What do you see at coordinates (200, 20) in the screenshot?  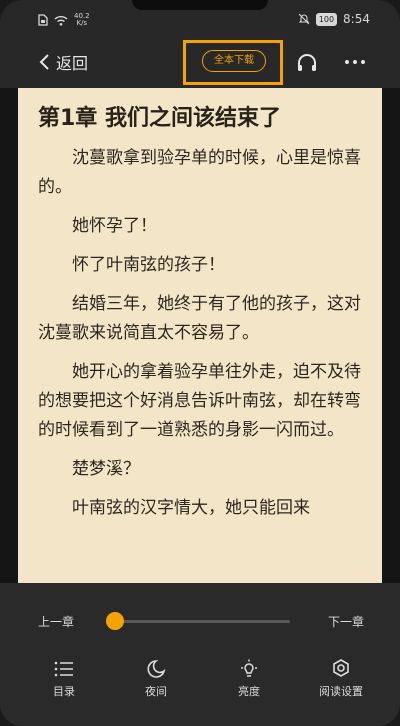 I see `status-bar: 40.2 K/s 100 8:54` at bounding box center [200, 20].